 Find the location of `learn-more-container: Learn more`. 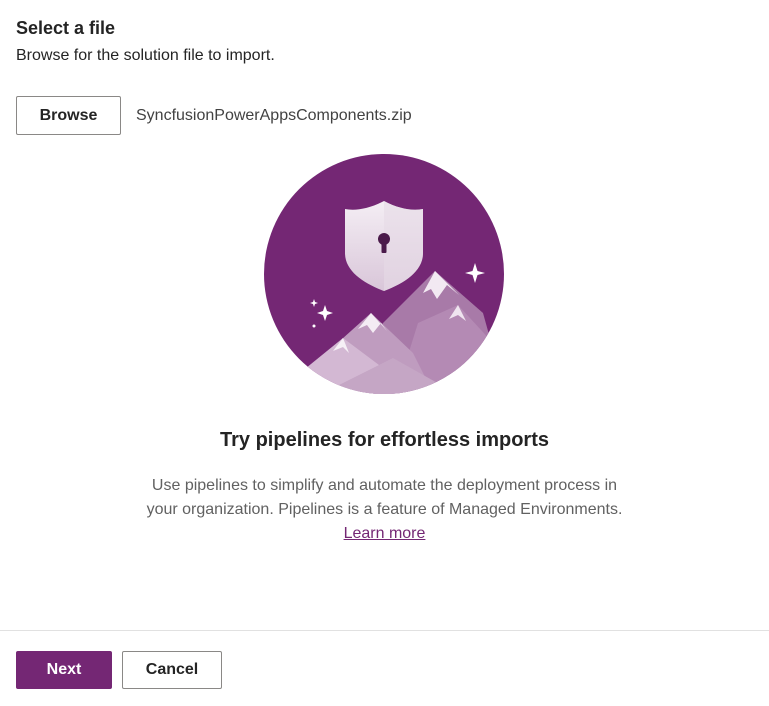

learn-more-container: Learn more is located at coordinates (384, 534).